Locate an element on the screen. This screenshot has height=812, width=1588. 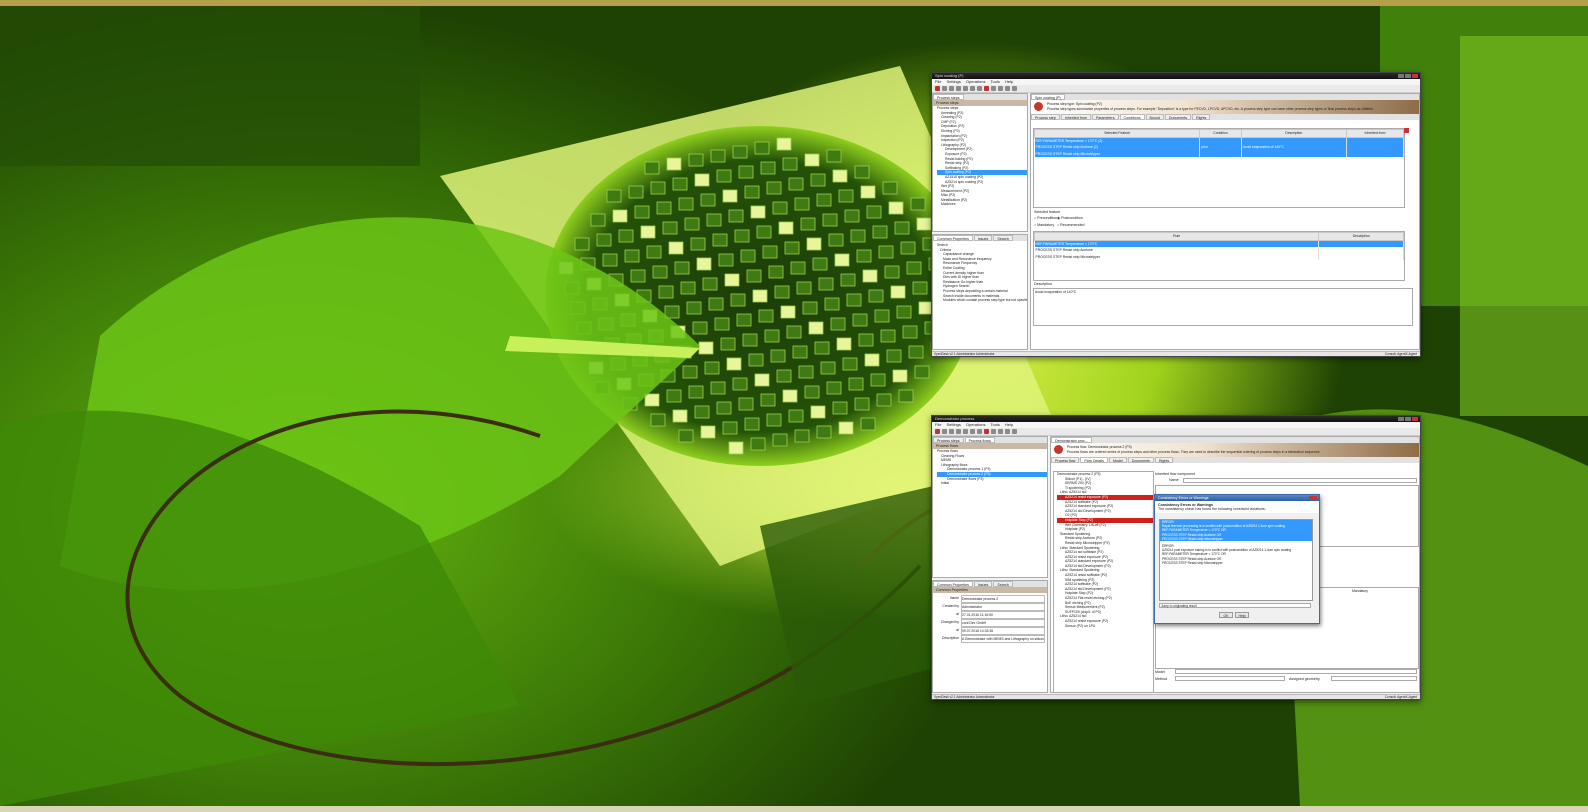
editor-subtab: Inherited from is located at coordinates (1075, 117).